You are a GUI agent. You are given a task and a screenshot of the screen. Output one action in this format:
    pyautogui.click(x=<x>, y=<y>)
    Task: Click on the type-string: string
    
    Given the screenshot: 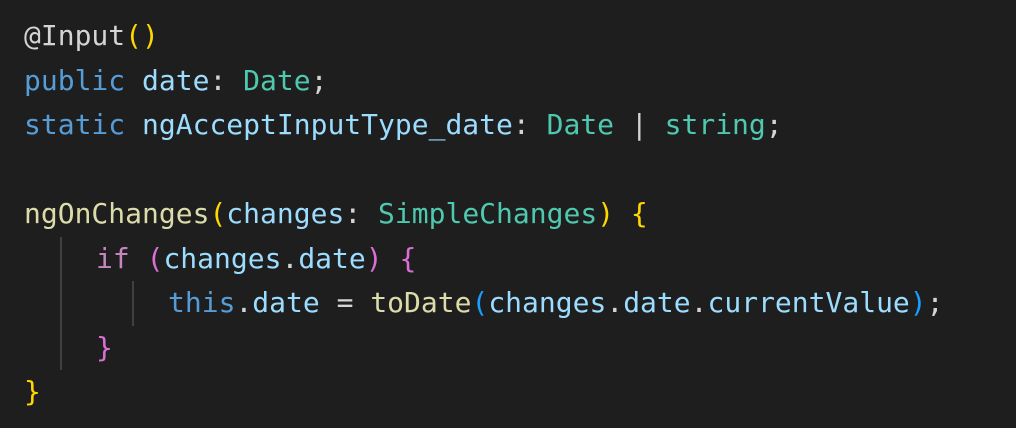 What is the action you would take?
    pyautogui.click(x=715, y=124)
    